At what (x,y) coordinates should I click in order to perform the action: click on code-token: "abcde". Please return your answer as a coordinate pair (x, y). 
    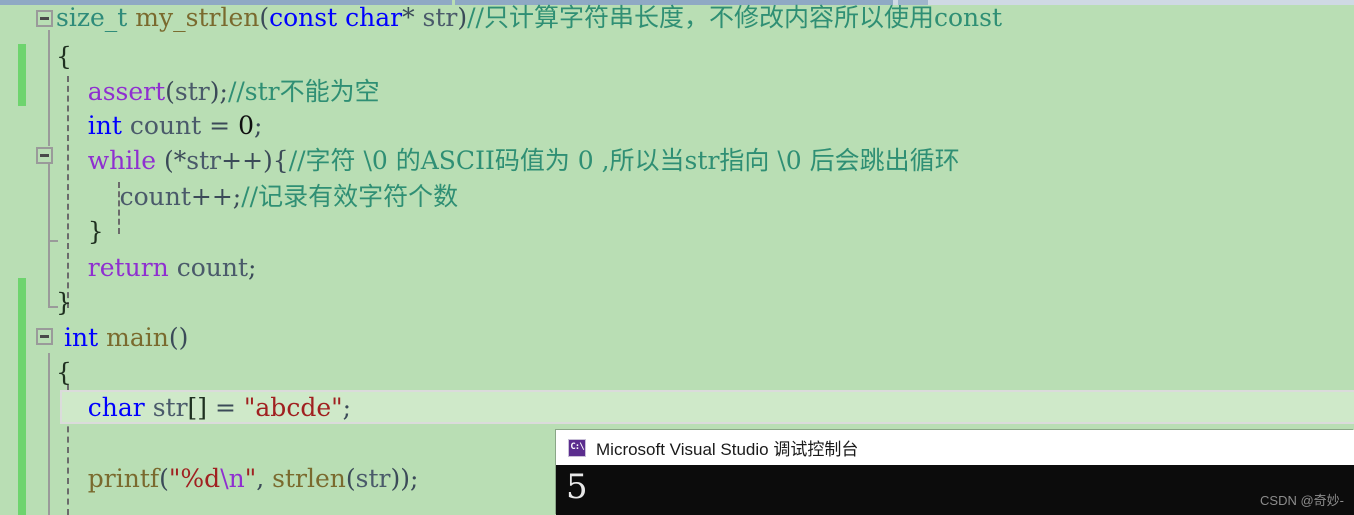
    Looking at the image, I should click on (293, 407).